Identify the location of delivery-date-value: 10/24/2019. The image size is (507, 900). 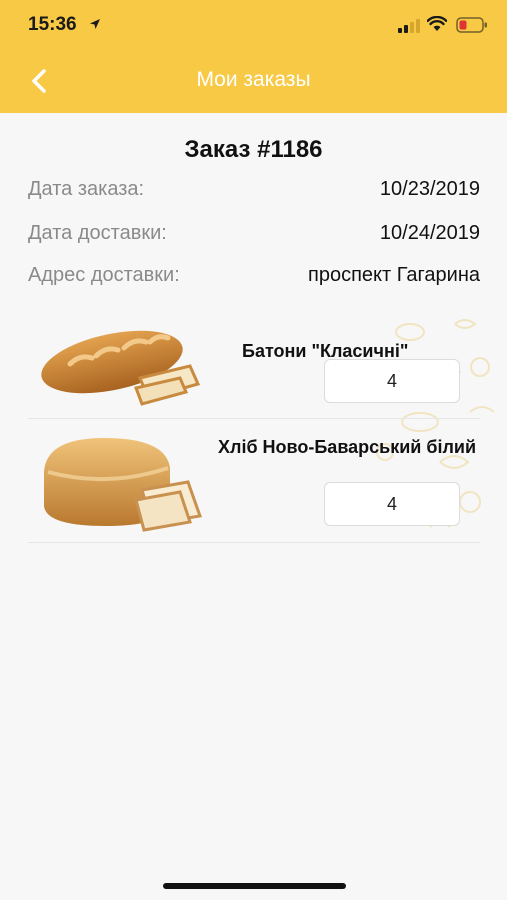
(429, 233).